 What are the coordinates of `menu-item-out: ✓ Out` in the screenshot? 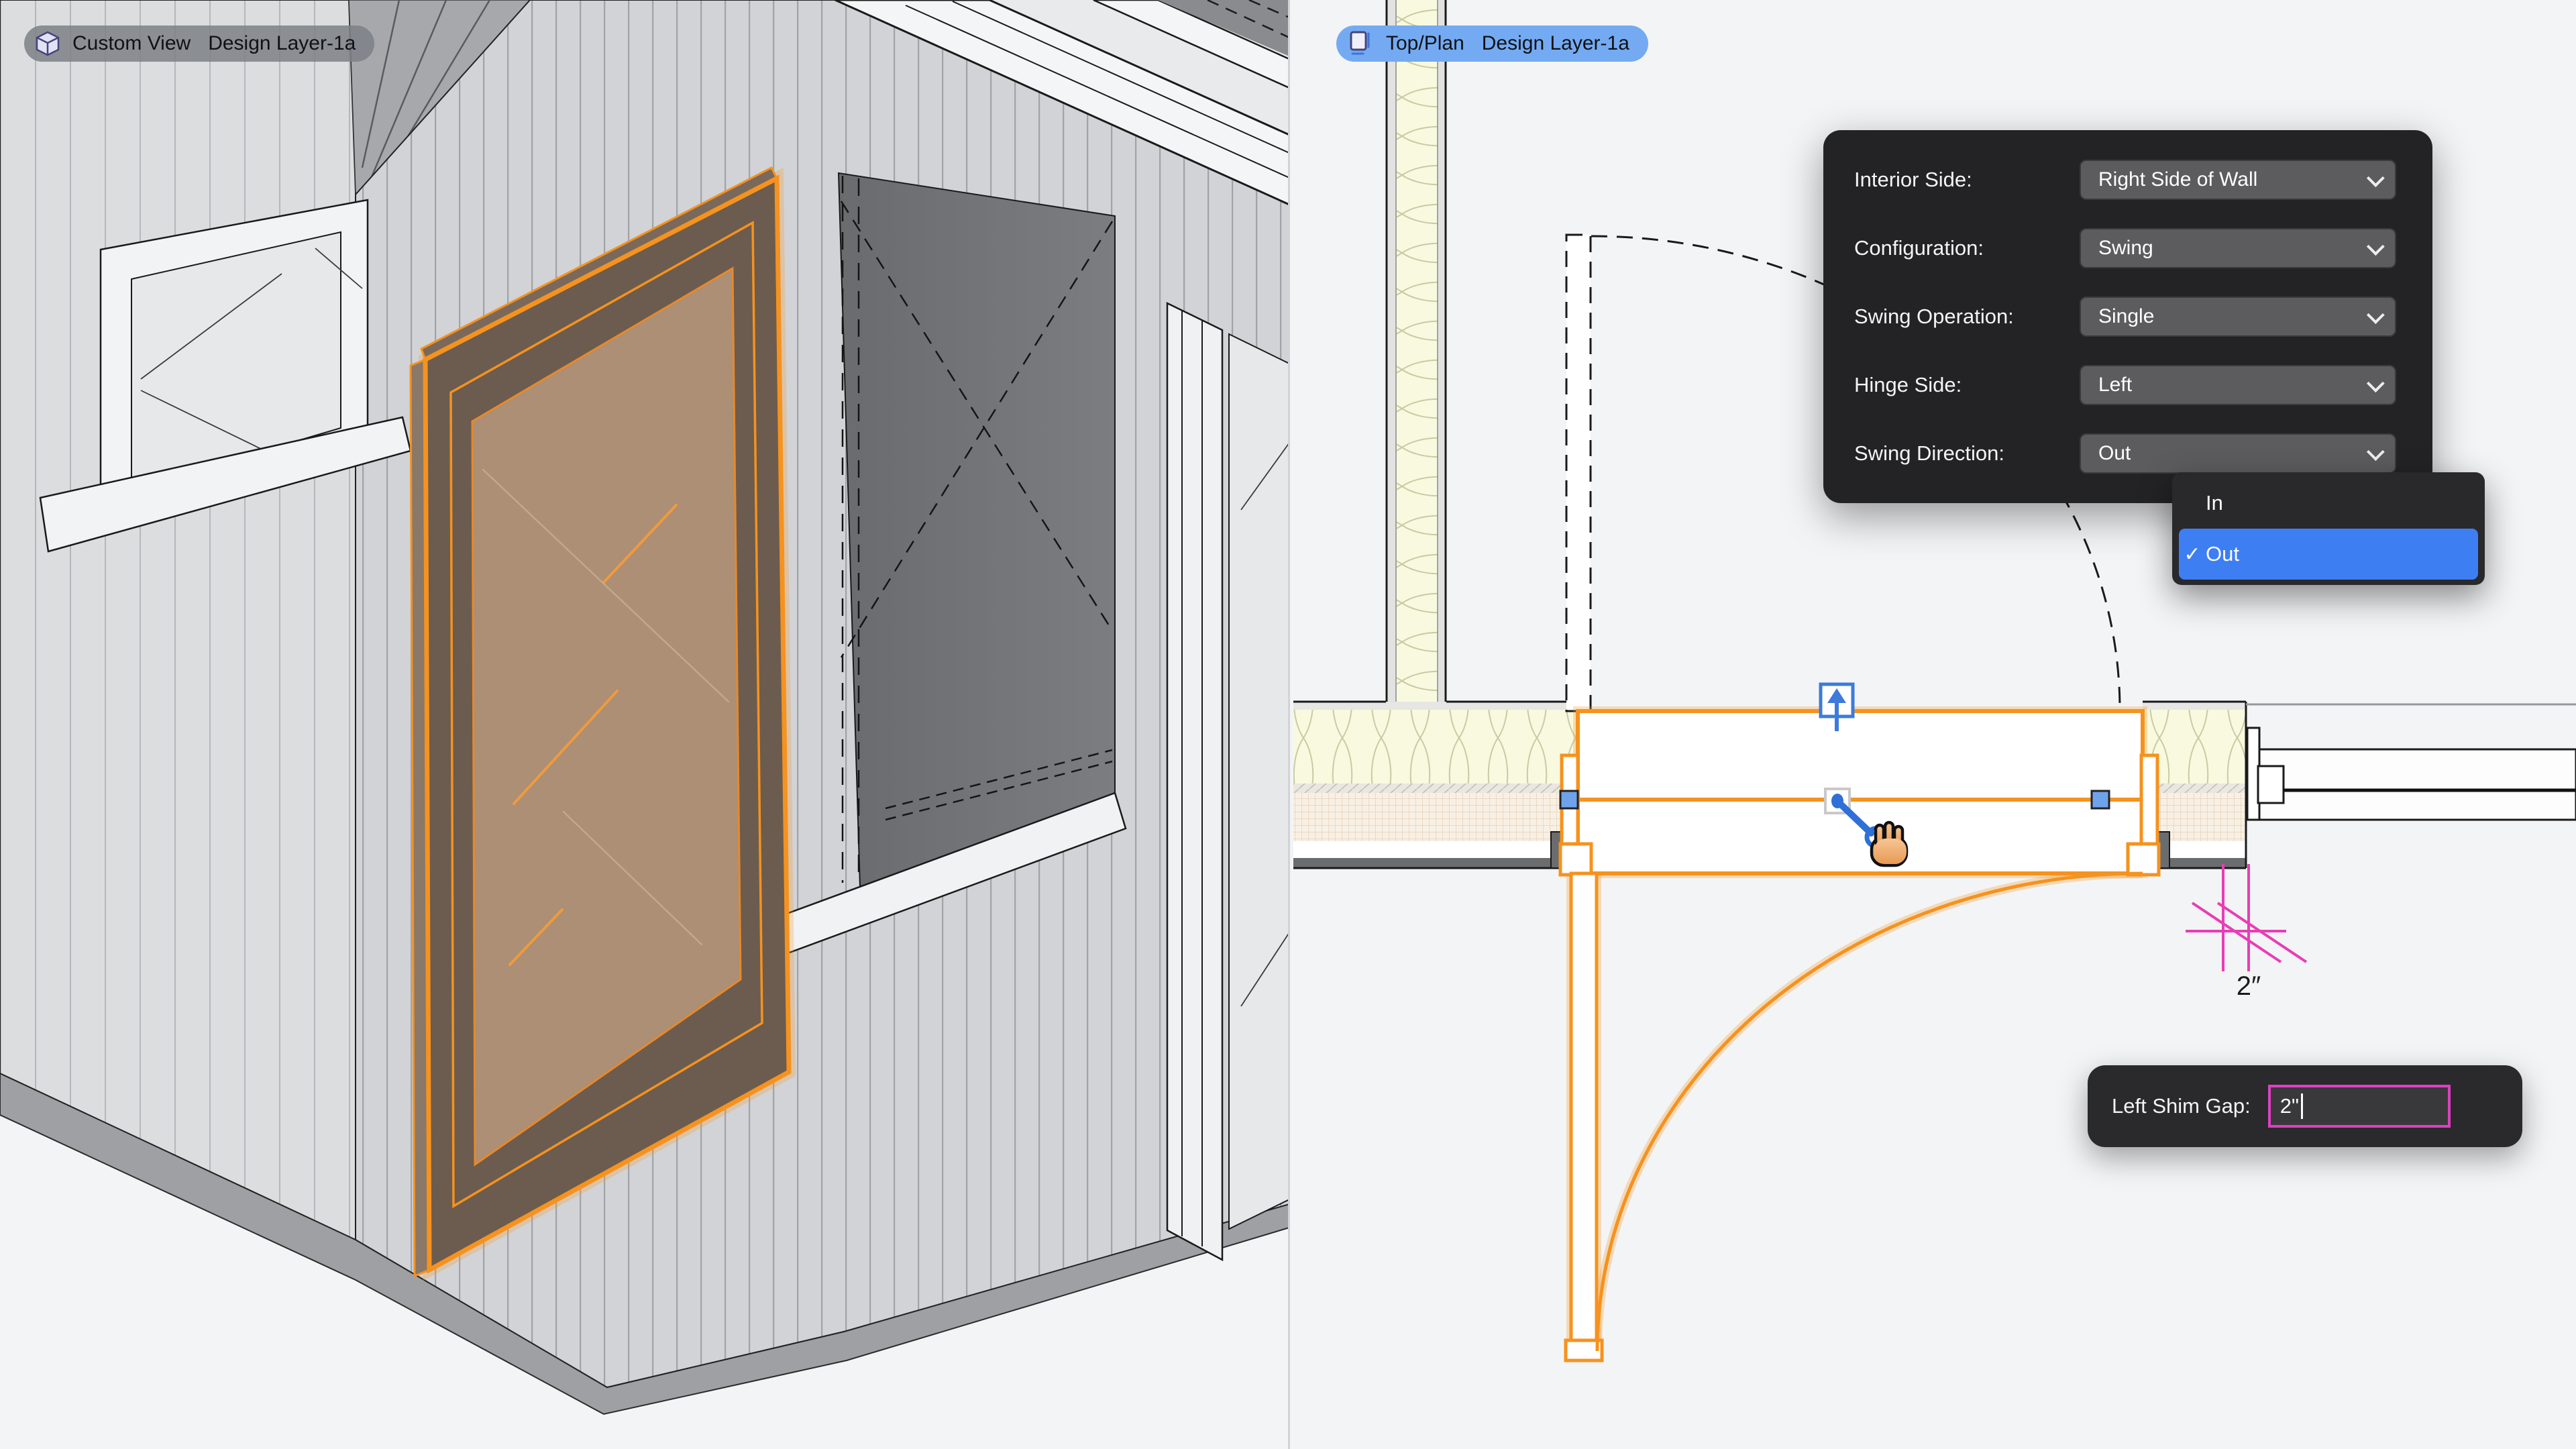 It's located at (2328, 554).